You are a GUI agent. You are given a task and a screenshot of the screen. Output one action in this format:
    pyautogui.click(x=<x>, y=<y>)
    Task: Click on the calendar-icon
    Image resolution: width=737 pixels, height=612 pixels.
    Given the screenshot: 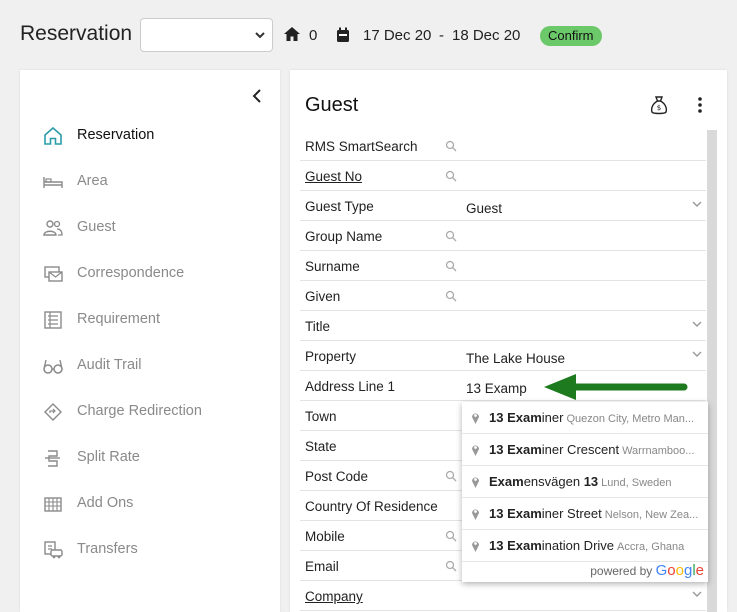 What is the action you would take?
    pyautogui.click(x=343, y=34)
    